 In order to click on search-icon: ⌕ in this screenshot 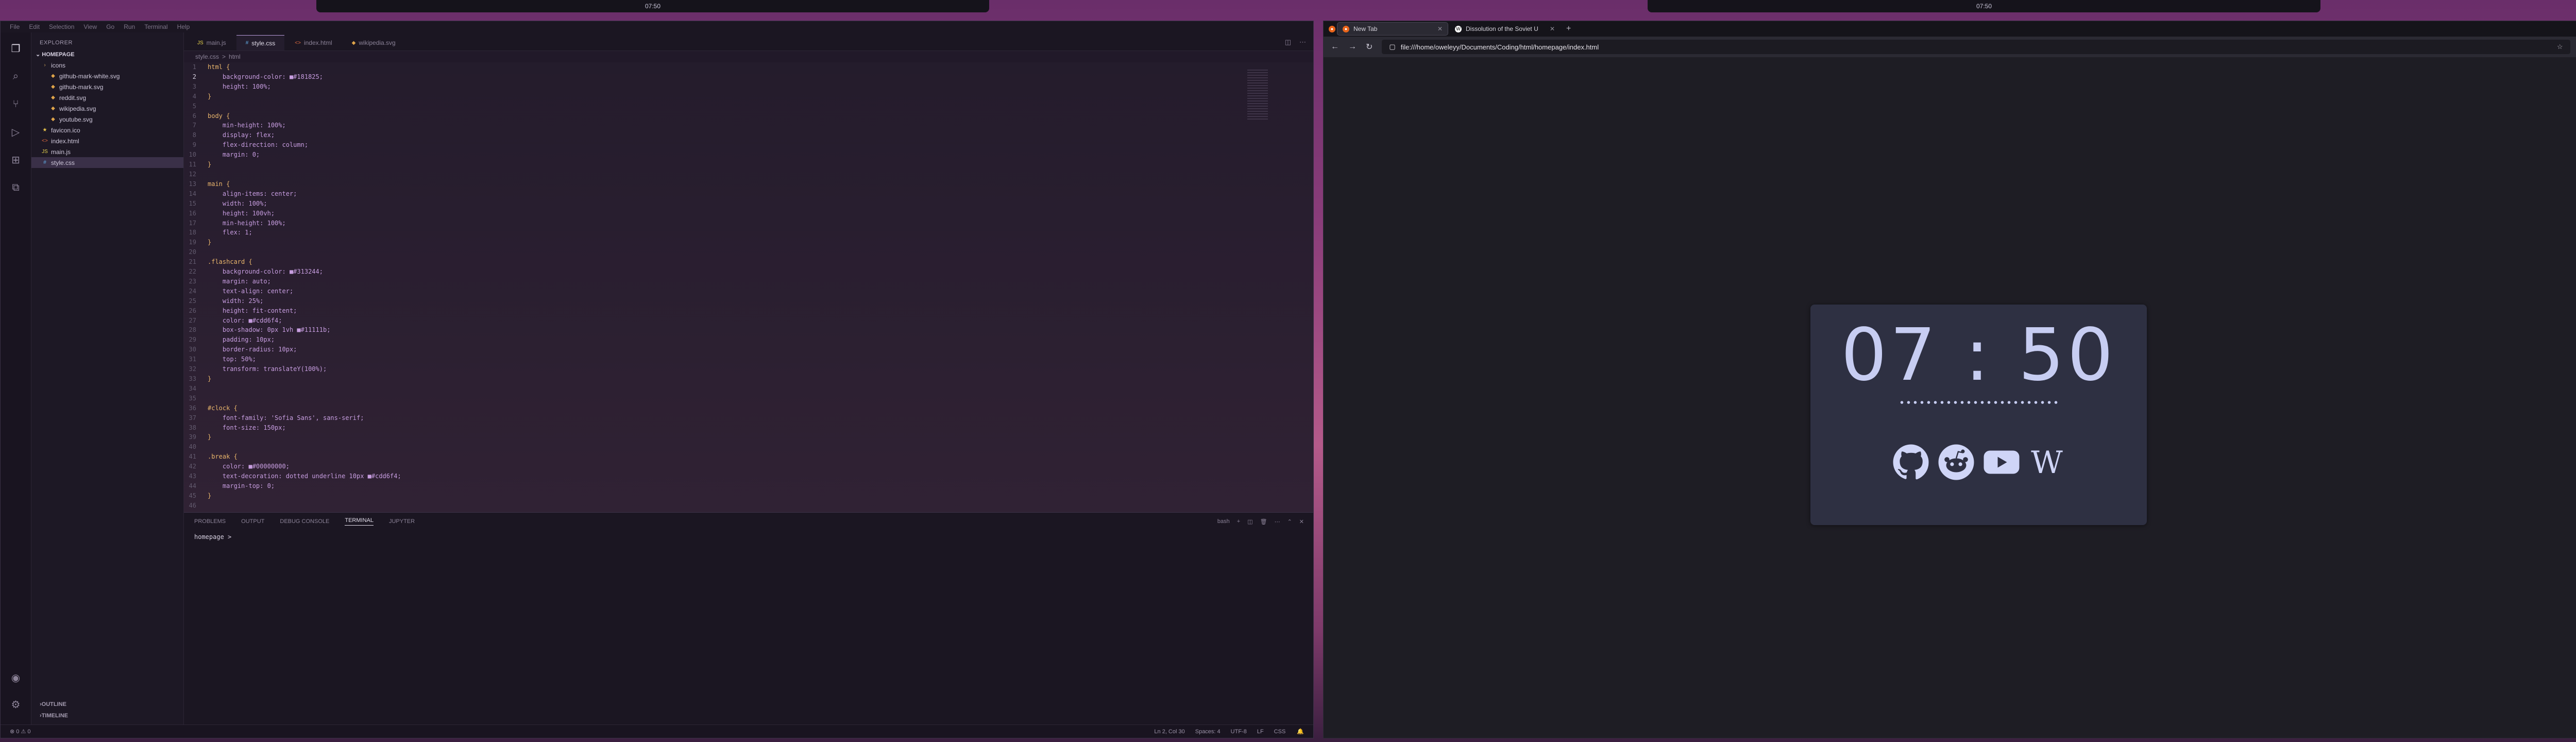, I will do `click(16, 76)`.